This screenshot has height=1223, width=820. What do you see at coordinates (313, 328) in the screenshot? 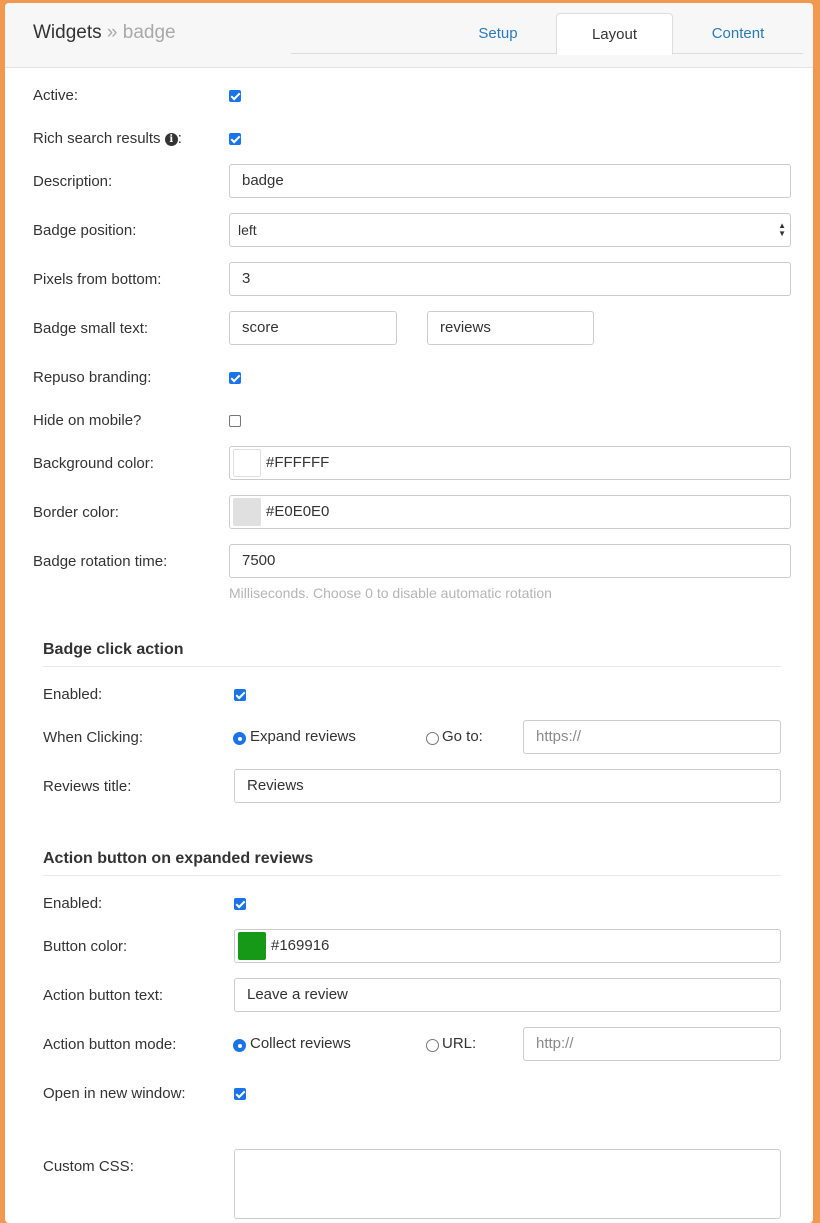
I see `small-text-score-input: score` at bounding box center [313, 328].